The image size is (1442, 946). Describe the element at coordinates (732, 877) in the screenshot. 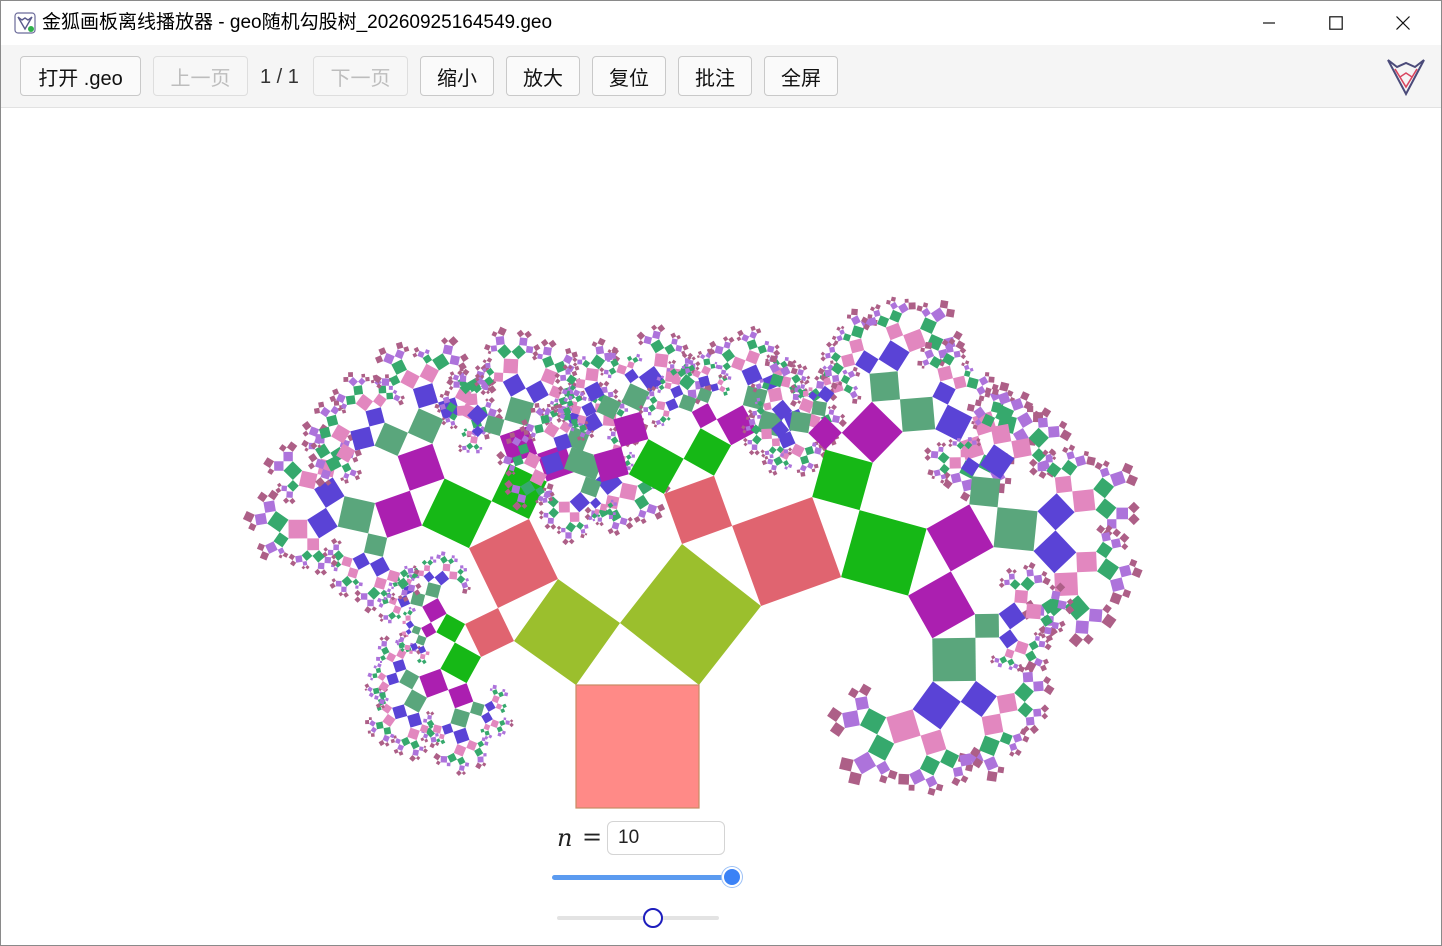

I see `depth-slider-thumb` at that location.